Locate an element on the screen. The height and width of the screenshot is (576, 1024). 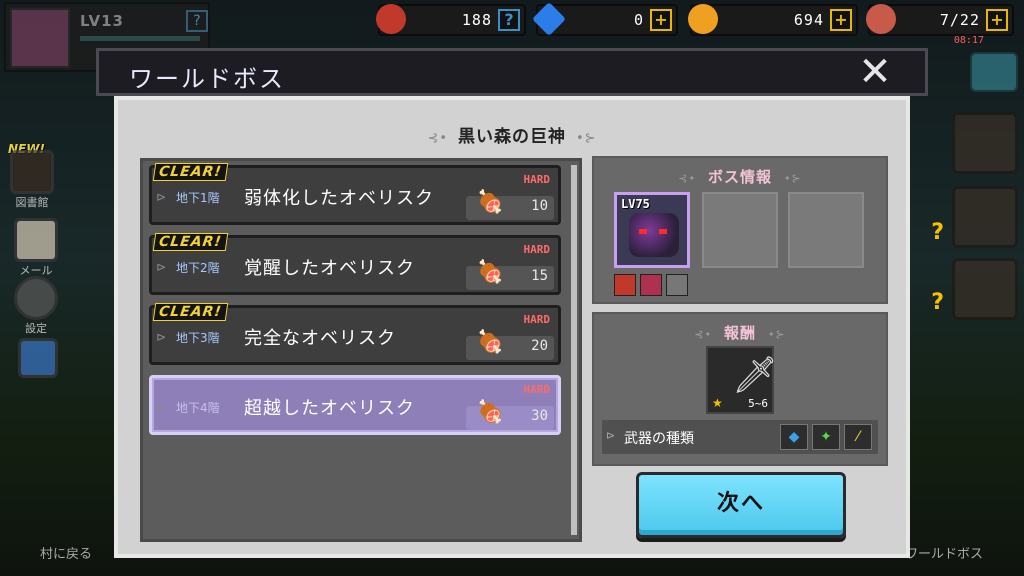
meat-icon is located at coordinates (881, 19).